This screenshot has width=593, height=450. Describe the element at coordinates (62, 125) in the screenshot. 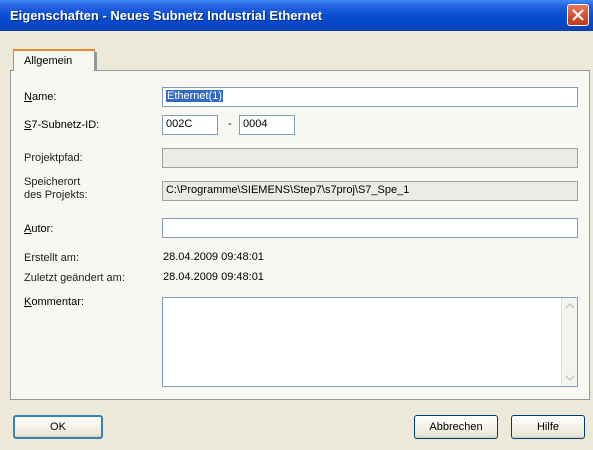

I see `subnet-id-label: S7-Subnetz-ID:` at that location.